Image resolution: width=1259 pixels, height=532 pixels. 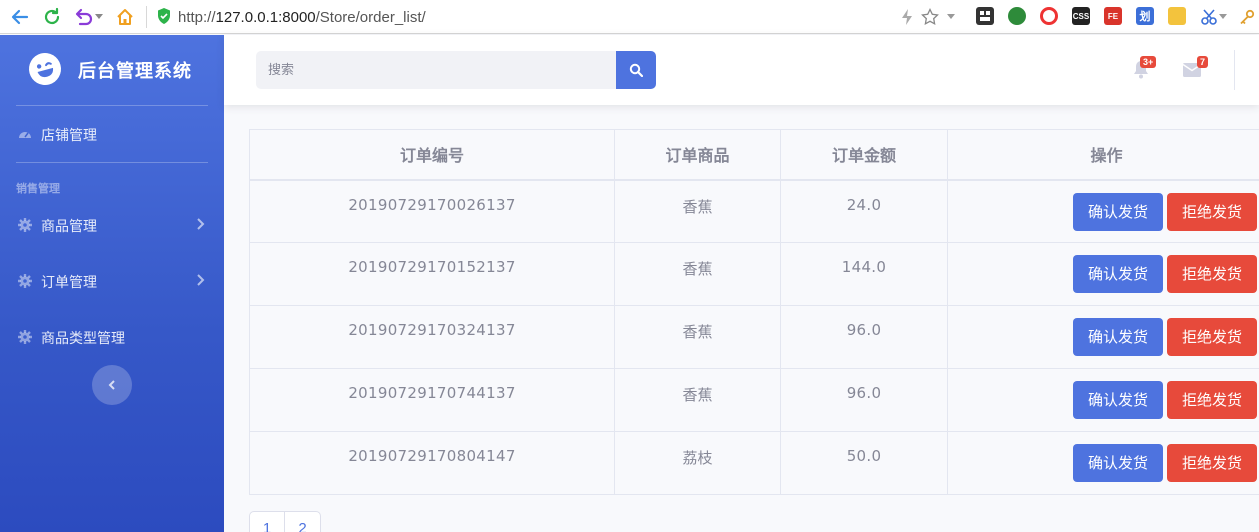 What do you see at coordinates (45, 69) in the screenshot?
I see `laugh-wink-logo-icon` at bounding box center [45, 69].